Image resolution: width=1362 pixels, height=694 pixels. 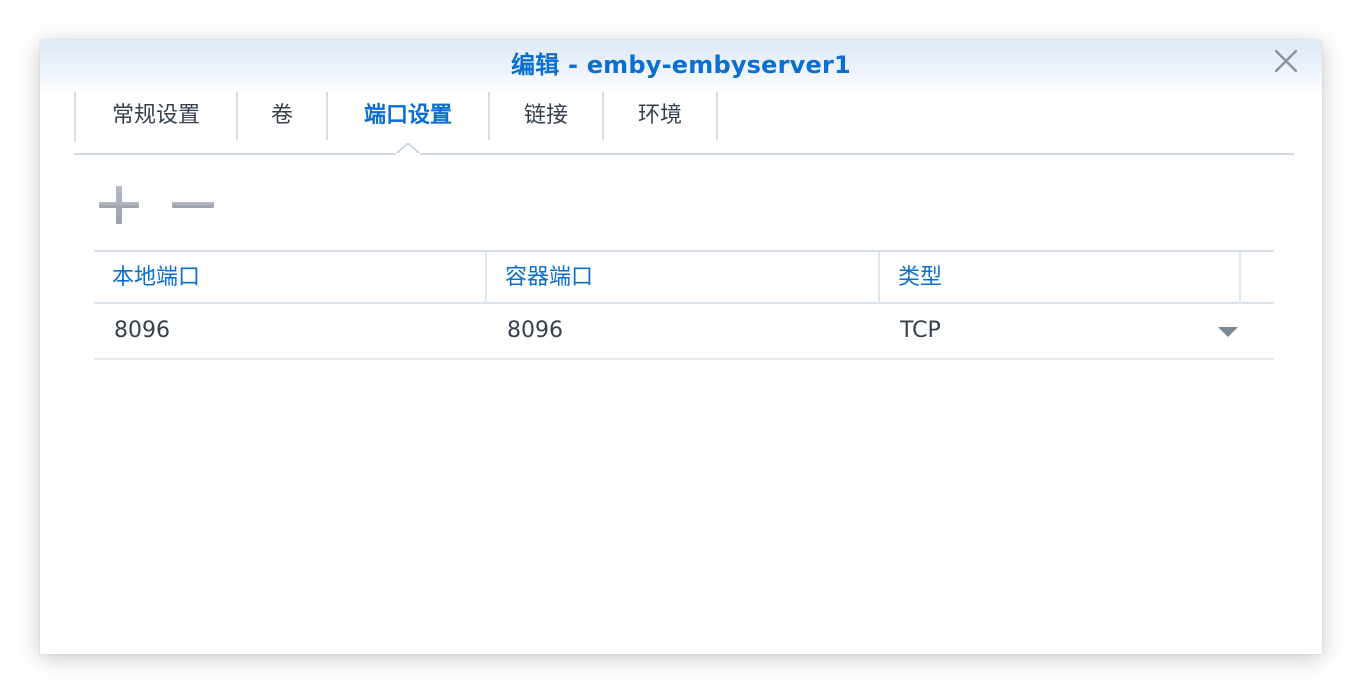 What do you see at coordinates (409, 116) in the screenshot?
I see `tab-port-settings: 端口设置` at bounding box center [409, 116].